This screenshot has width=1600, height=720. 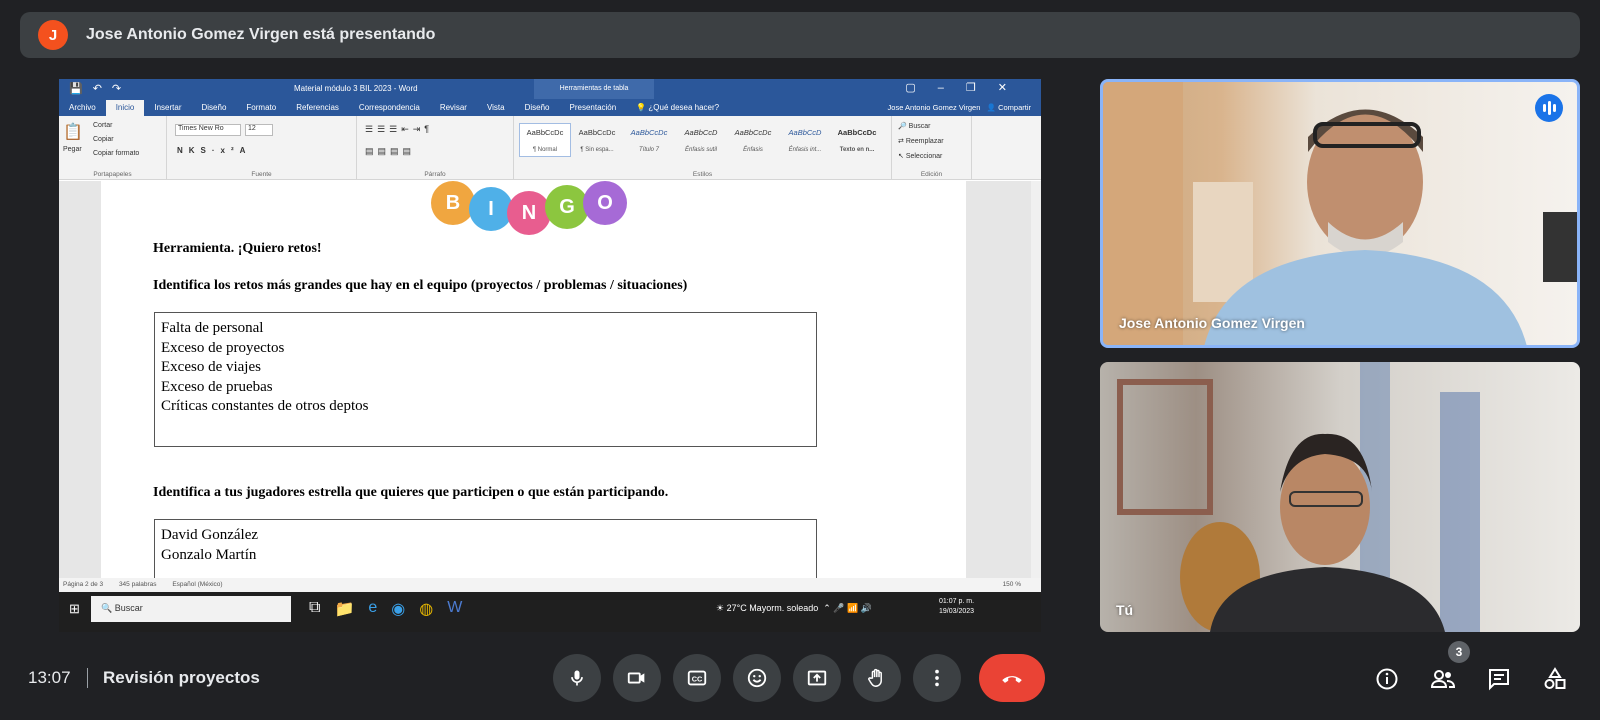 What do you see at coordinates (495, 107) in the screenshot?
I see `tab-vista: Vista` at bounding box center [495, 107].